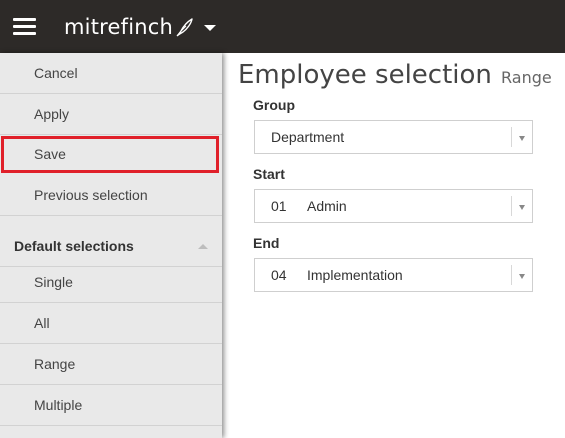 The image size is (565, 438). Describe the element at coordinates (58, 405) in the screenshot. I see `sidebar-item-label: Multiple` at that location.